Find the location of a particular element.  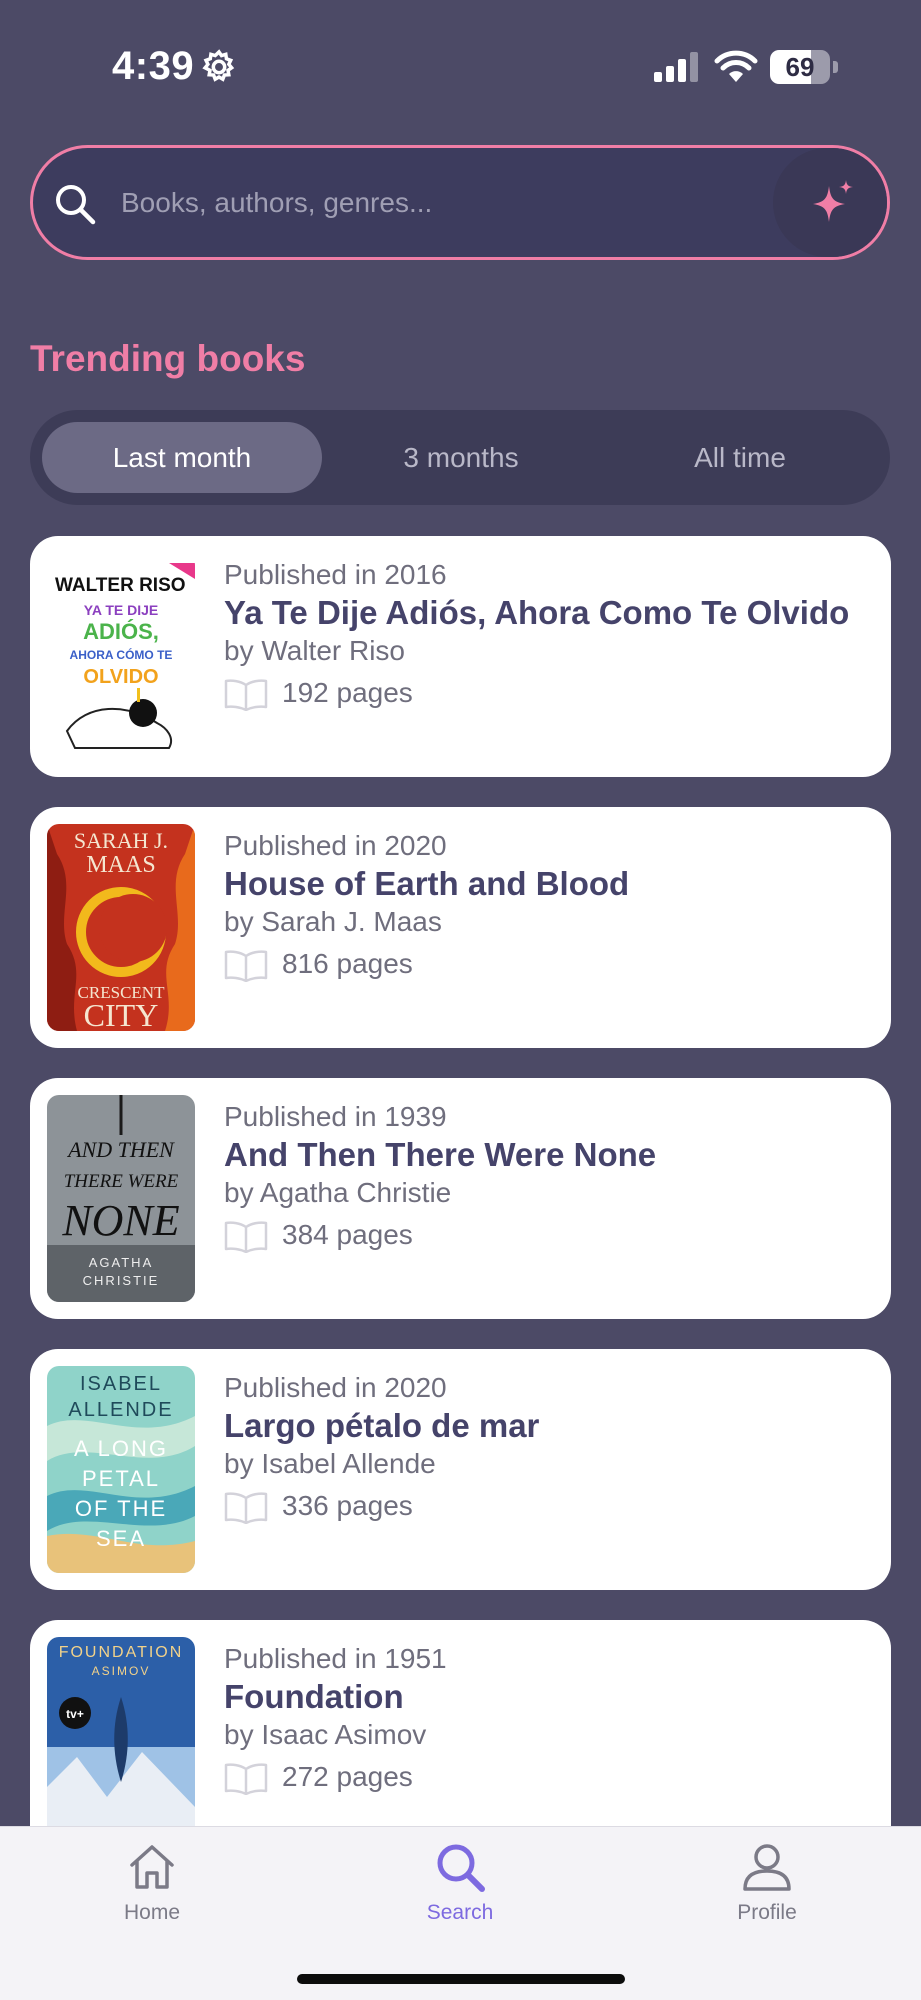

tab-label: Search is located at coordinates (460, 1912).